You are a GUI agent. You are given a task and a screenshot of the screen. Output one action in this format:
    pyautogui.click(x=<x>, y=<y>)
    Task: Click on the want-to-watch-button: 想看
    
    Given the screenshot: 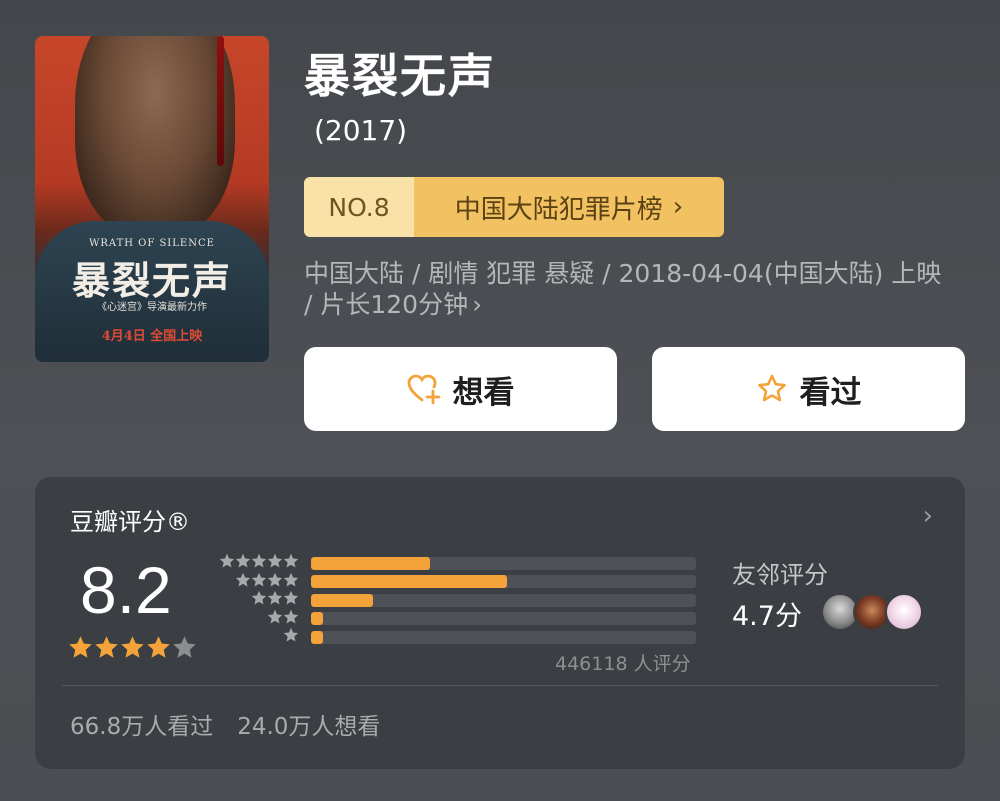 What is the action you would take?
    pyautogui.click(x=460, y=389)
    